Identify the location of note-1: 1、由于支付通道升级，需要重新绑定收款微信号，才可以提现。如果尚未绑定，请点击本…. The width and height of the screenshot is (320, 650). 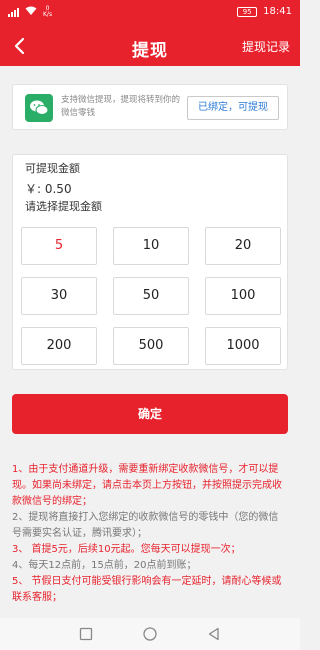
(147, 485).